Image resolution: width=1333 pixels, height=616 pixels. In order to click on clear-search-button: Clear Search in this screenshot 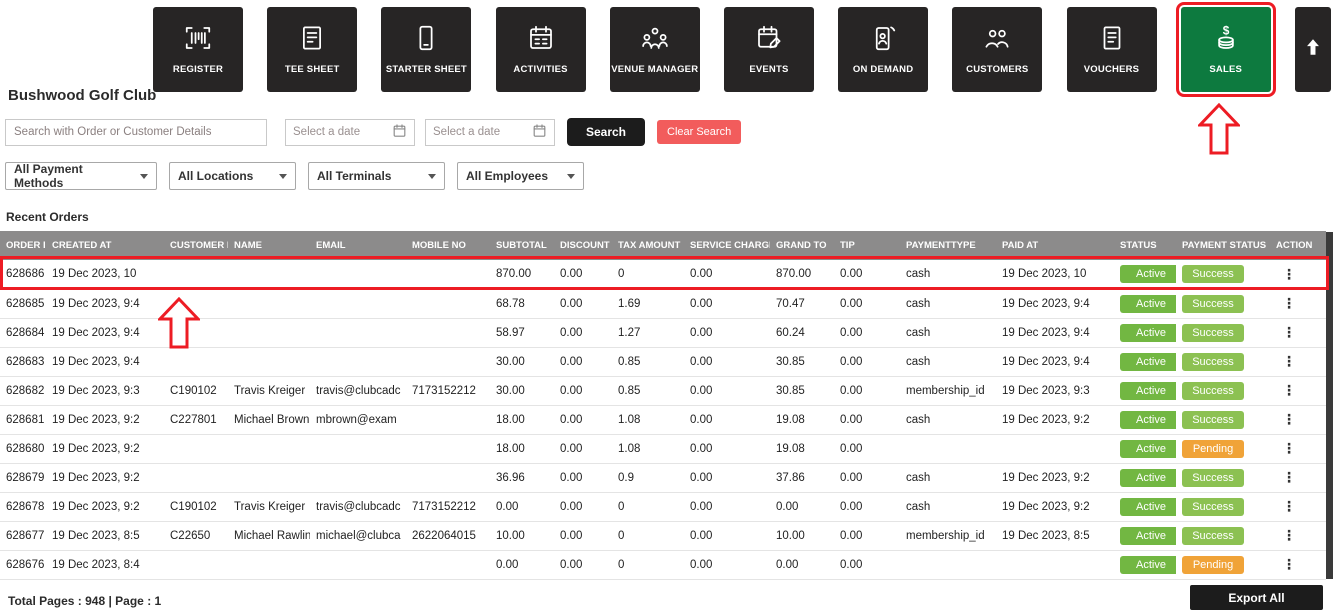, I will do `click(699, 132)`.